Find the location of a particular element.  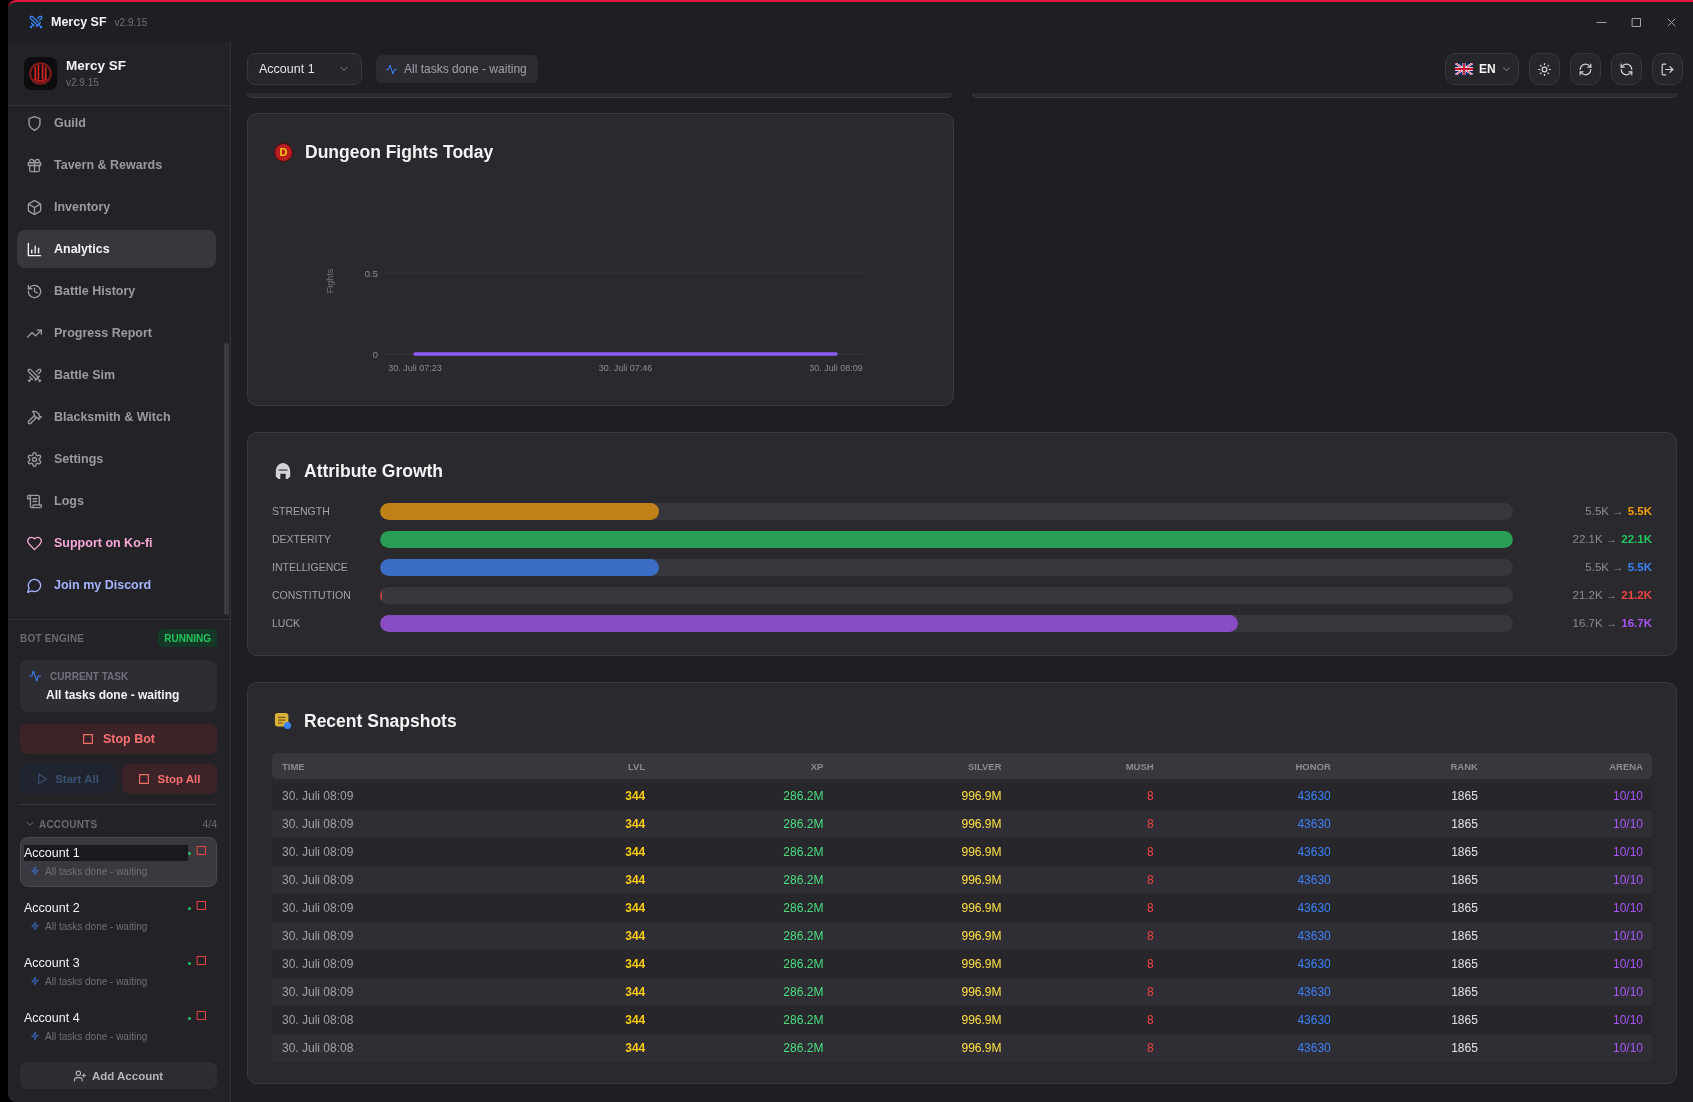

refresh-button is located at coordinates (1585, 69).